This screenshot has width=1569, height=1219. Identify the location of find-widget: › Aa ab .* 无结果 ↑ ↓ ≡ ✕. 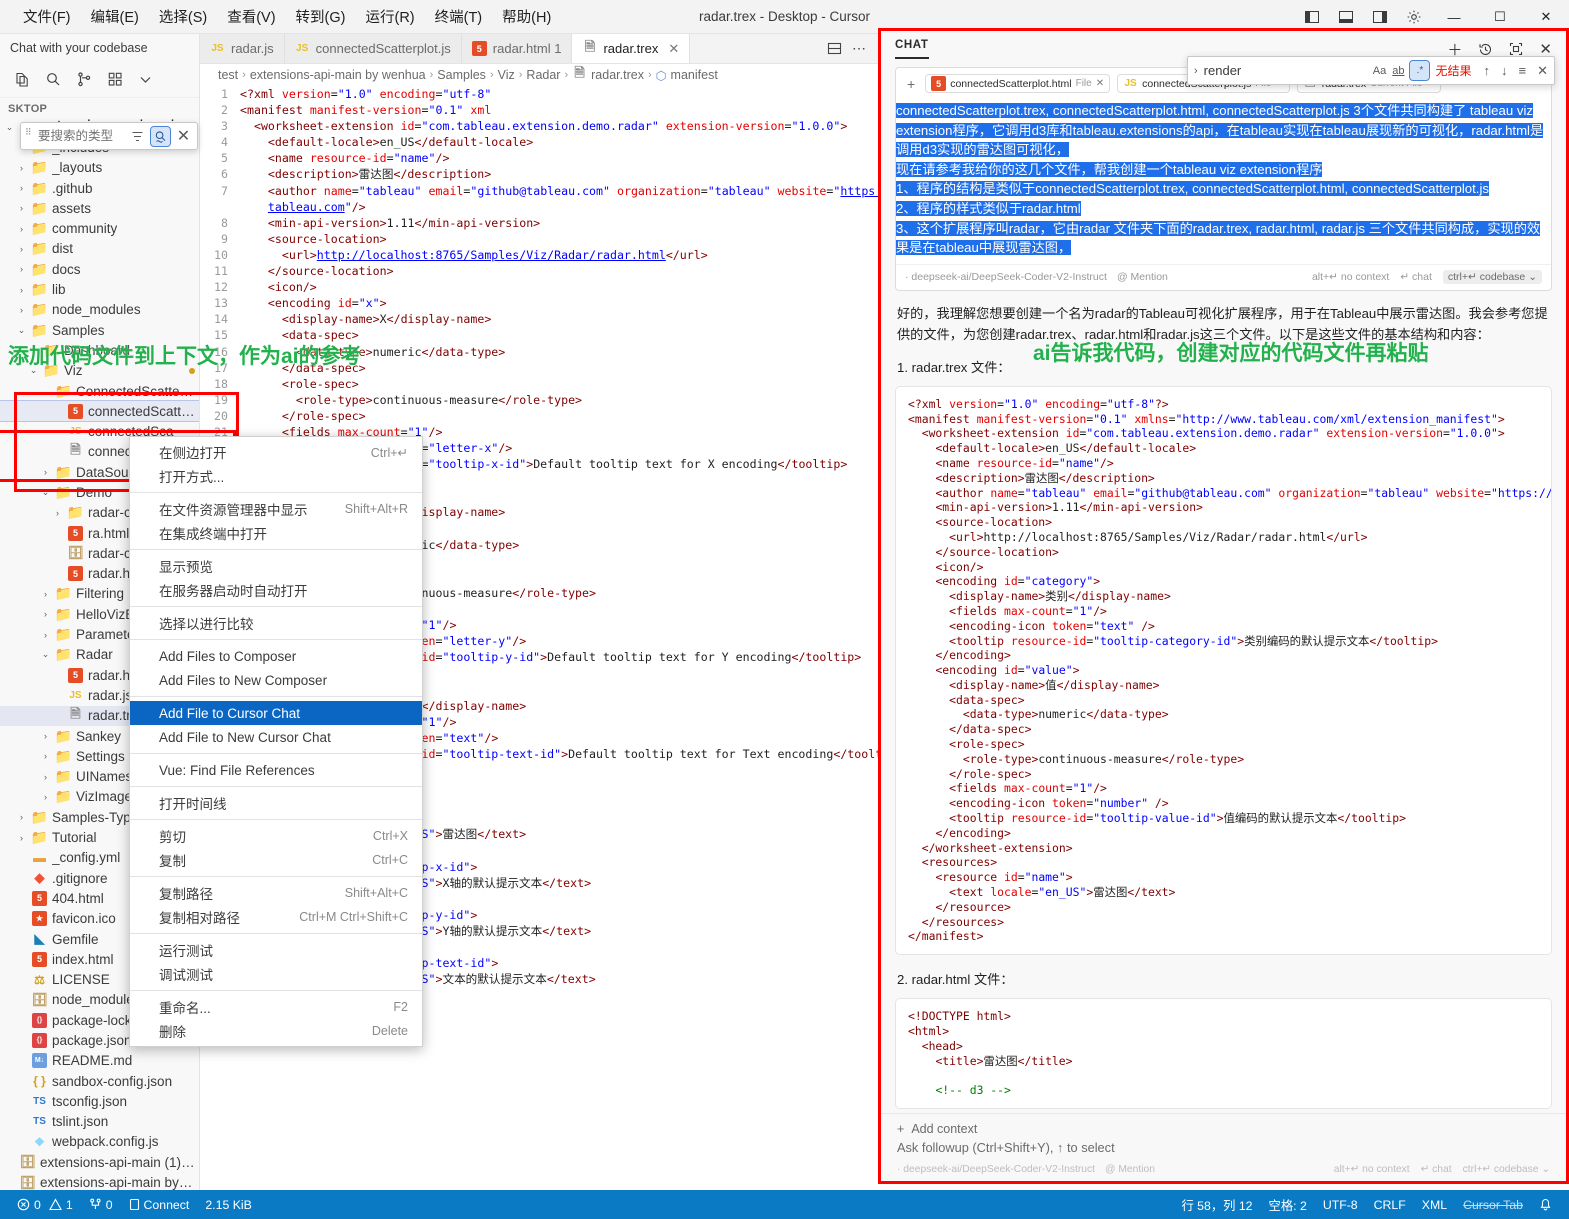
(1371, 70).